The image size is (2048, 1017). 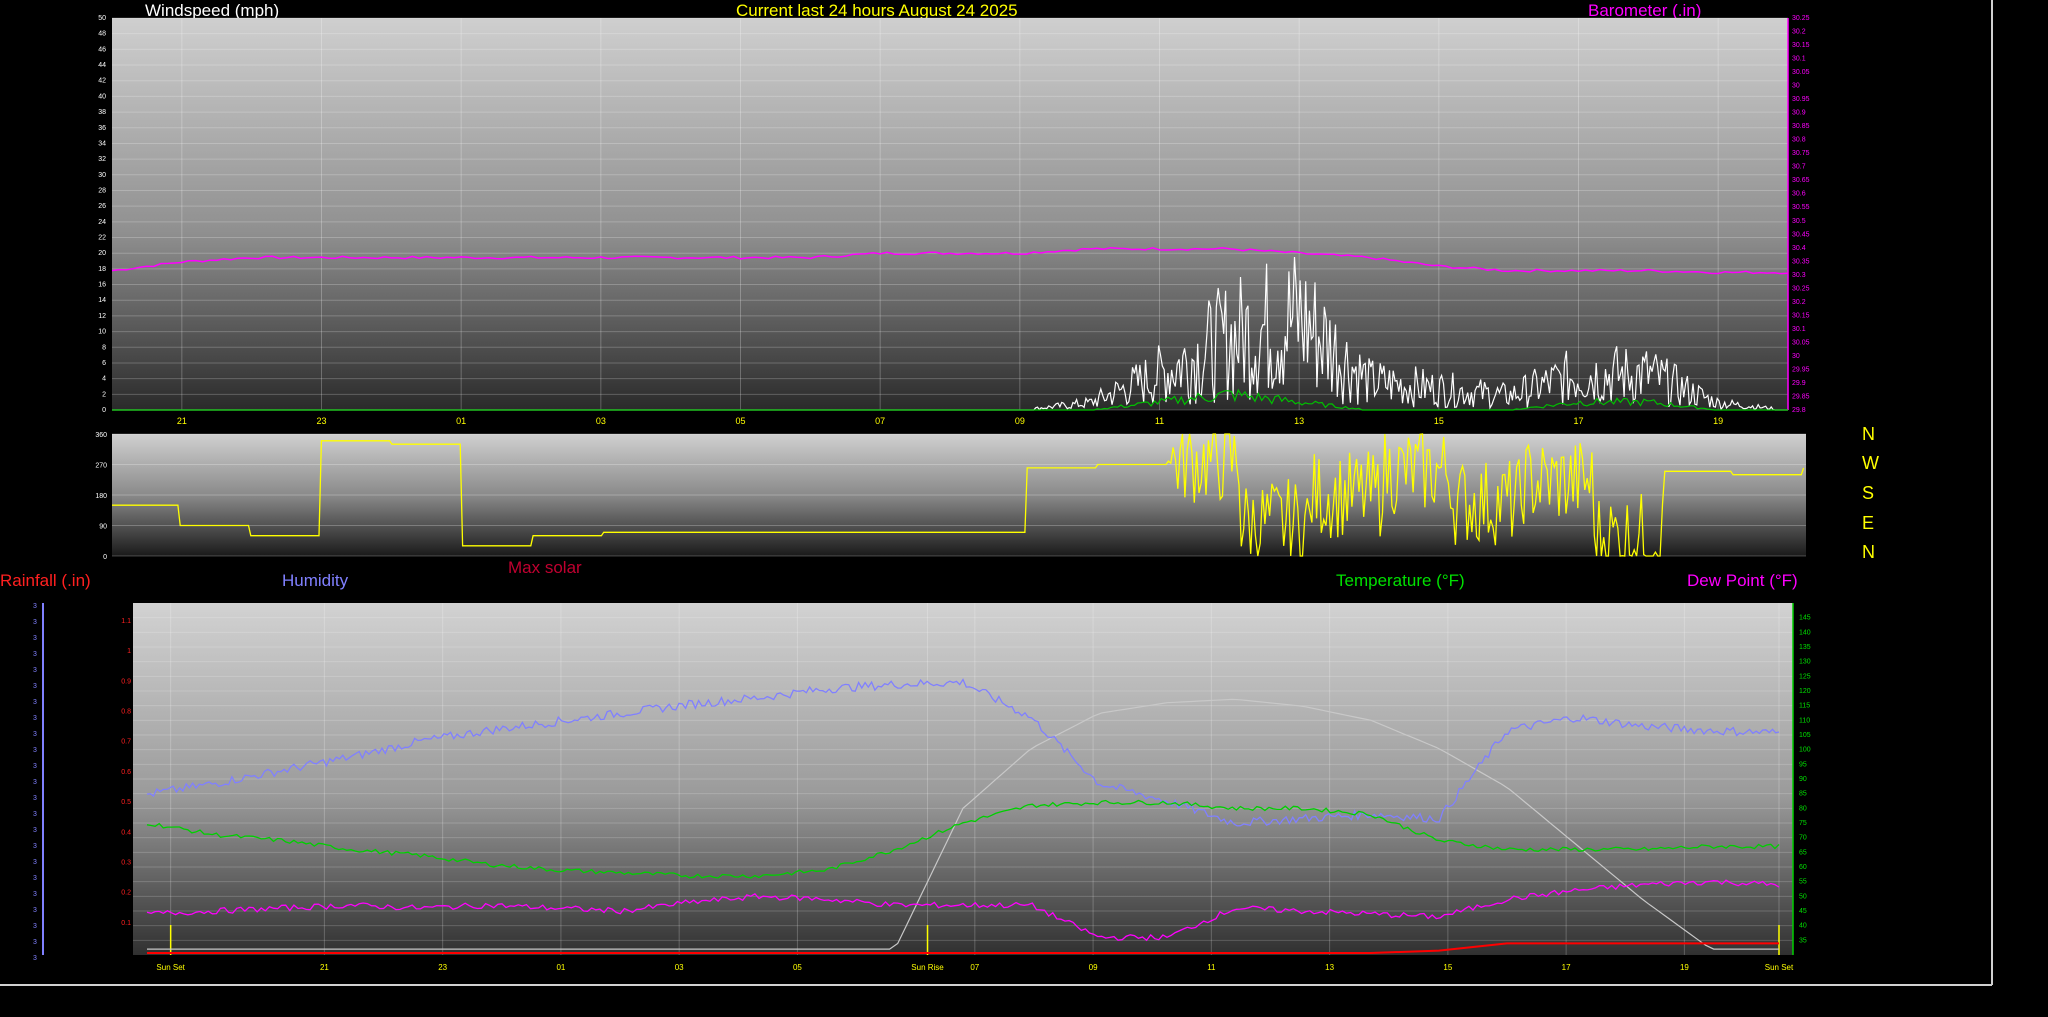 I want to click on top-xtick-label: 05, so click(x=740, y=421).